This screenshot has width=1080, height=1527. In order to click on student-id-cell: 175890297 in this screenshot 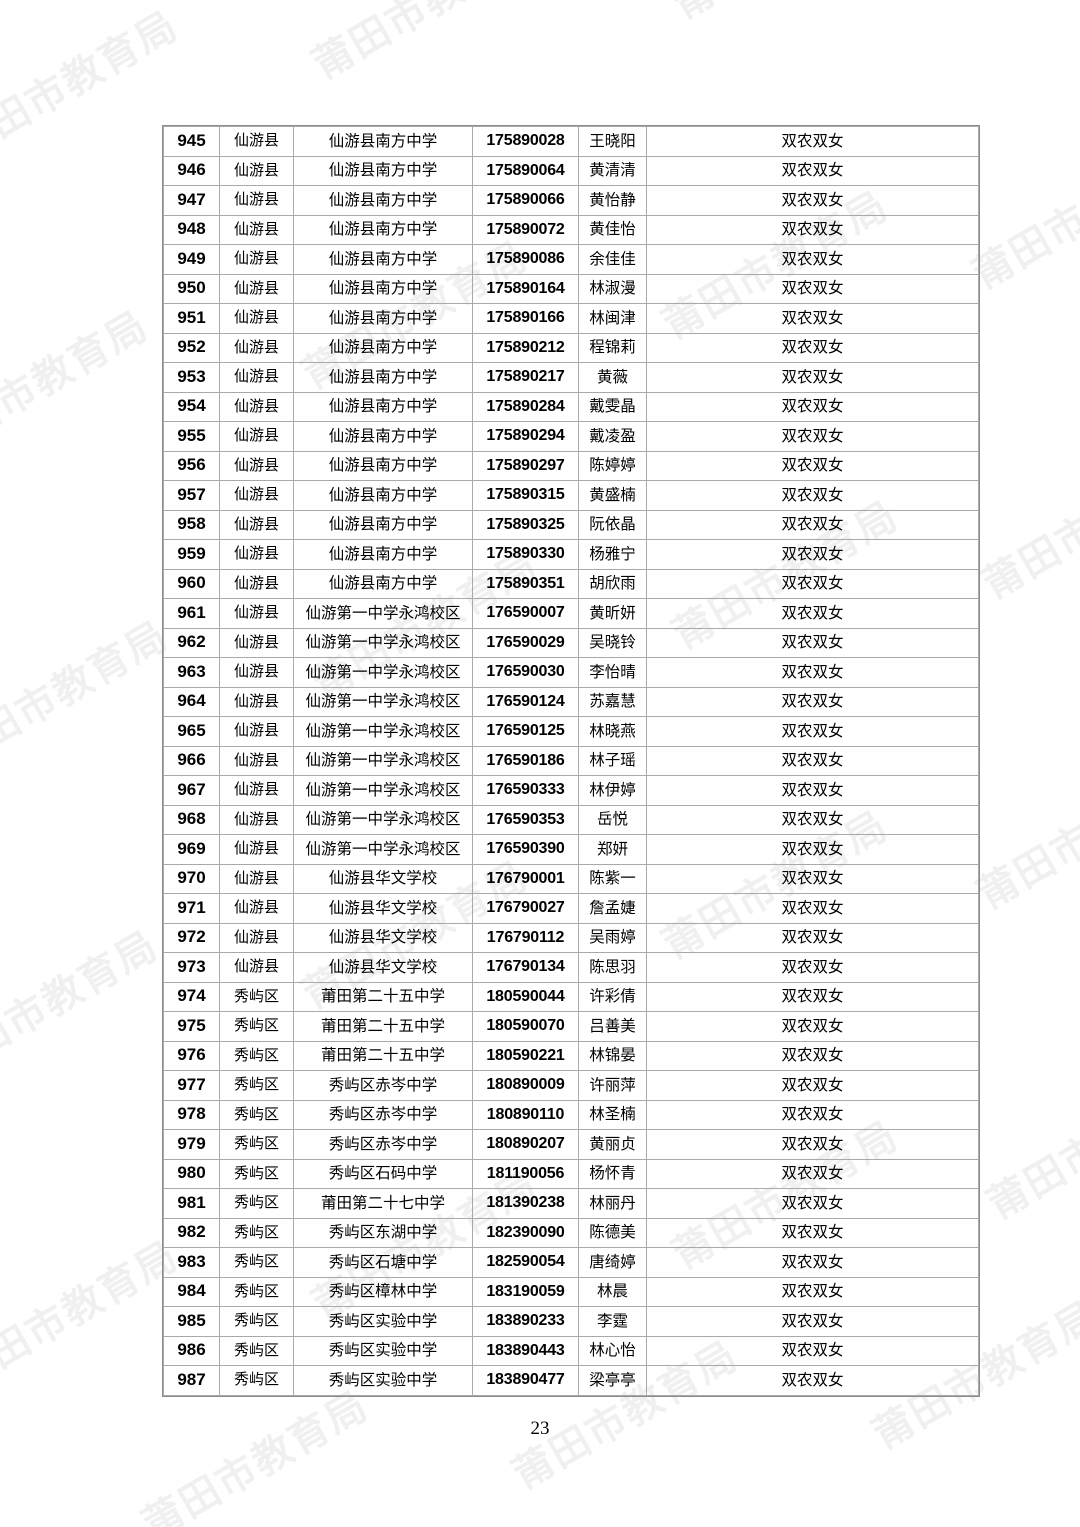, I will do `click(525, 465)`.